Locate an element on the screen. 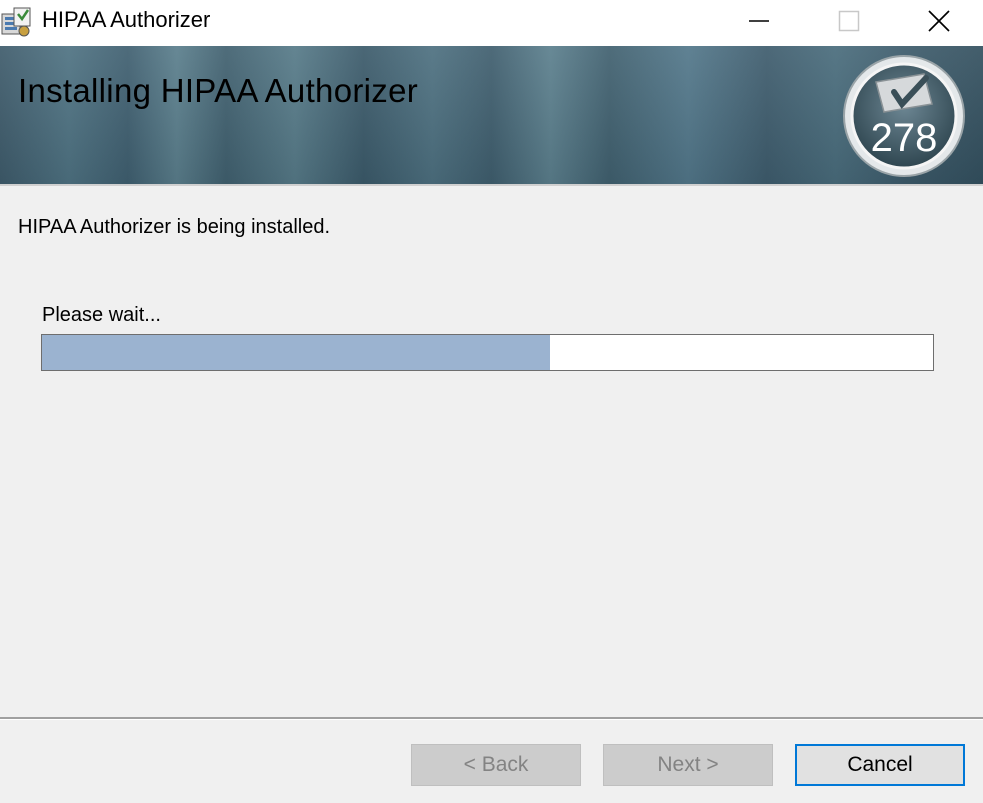 The image size is (983, 803). close-icon is located at coordinates (939, 21).